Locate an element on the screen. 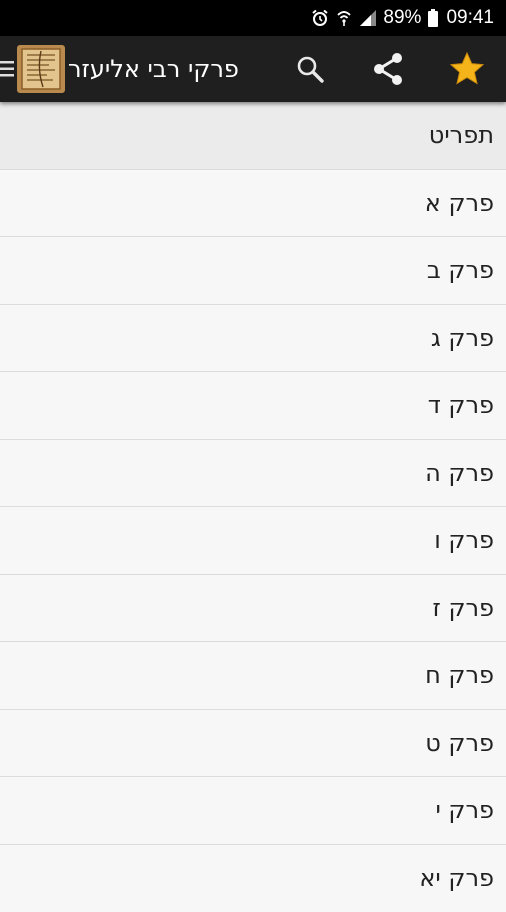  list-item: פרק ג is located at coordinates (253, 339).